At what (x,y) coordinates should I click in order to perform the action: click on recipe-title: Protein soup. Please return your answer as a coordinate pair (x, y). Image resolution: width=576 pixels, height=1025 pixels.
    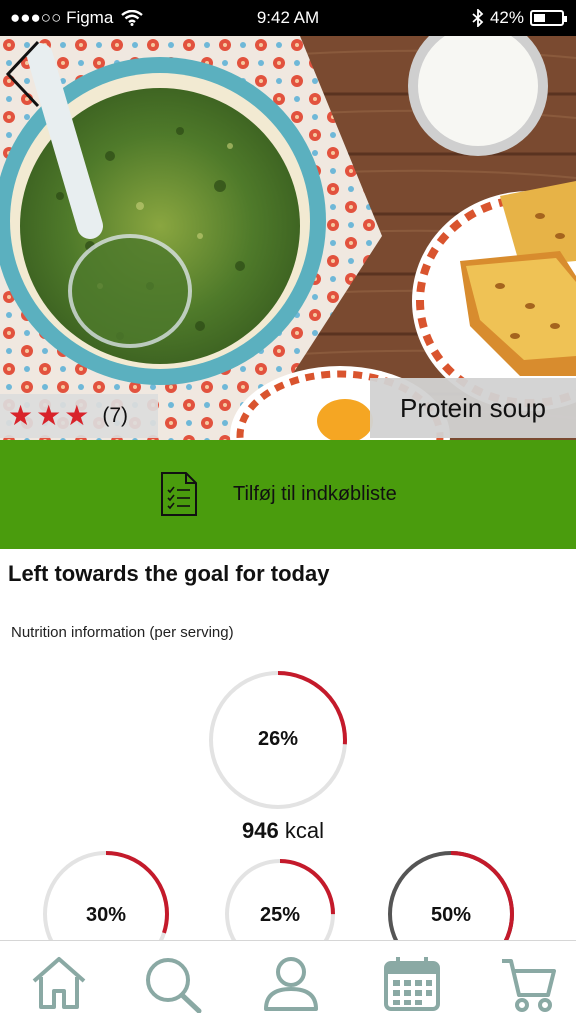
    Looking at the image, I should click on (473, 408).